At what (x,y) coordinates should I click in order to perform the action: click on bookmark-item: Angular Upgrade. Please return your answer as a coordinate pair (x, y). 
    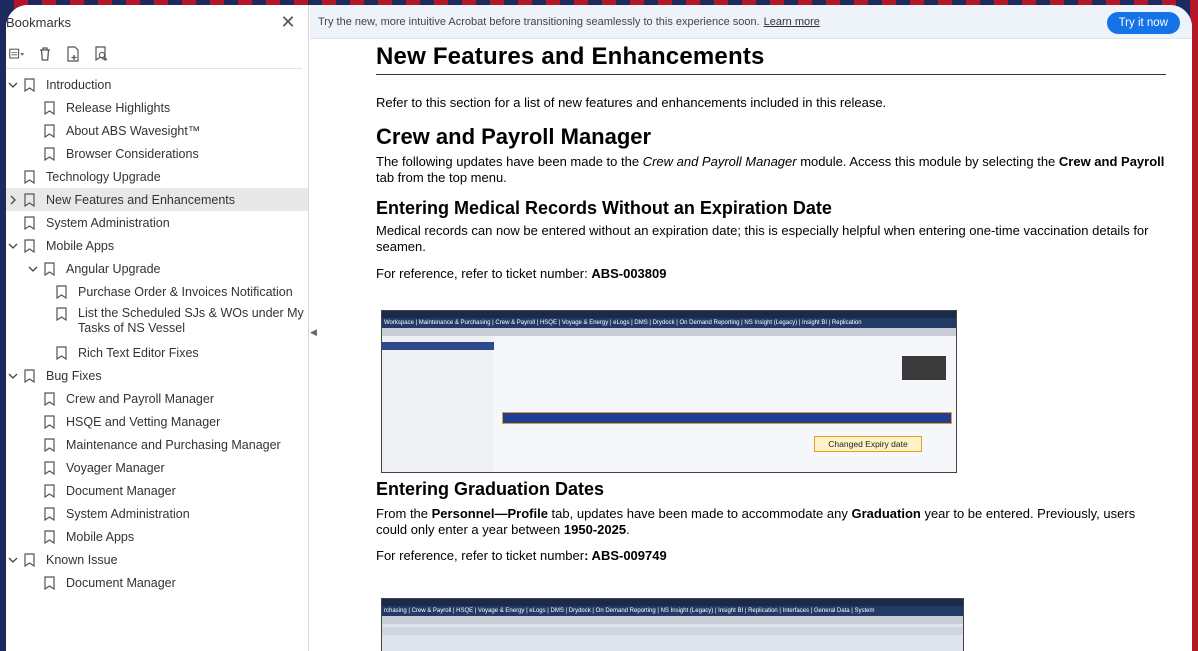
    Looking at the image, I should click on (157, 268).